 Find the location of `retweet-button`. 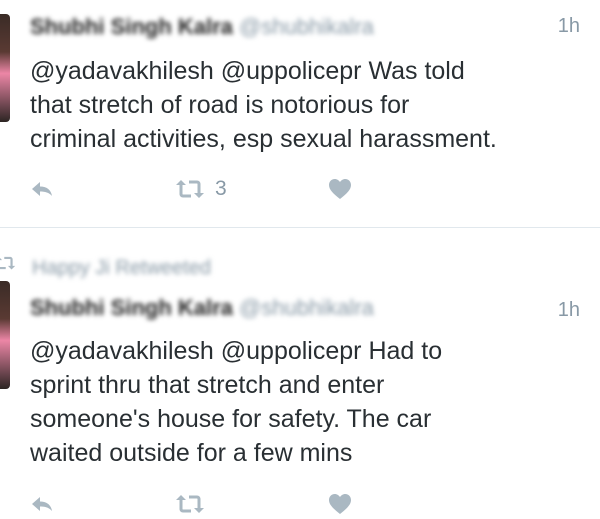

retweet-button is located at coordinates (190, 504).